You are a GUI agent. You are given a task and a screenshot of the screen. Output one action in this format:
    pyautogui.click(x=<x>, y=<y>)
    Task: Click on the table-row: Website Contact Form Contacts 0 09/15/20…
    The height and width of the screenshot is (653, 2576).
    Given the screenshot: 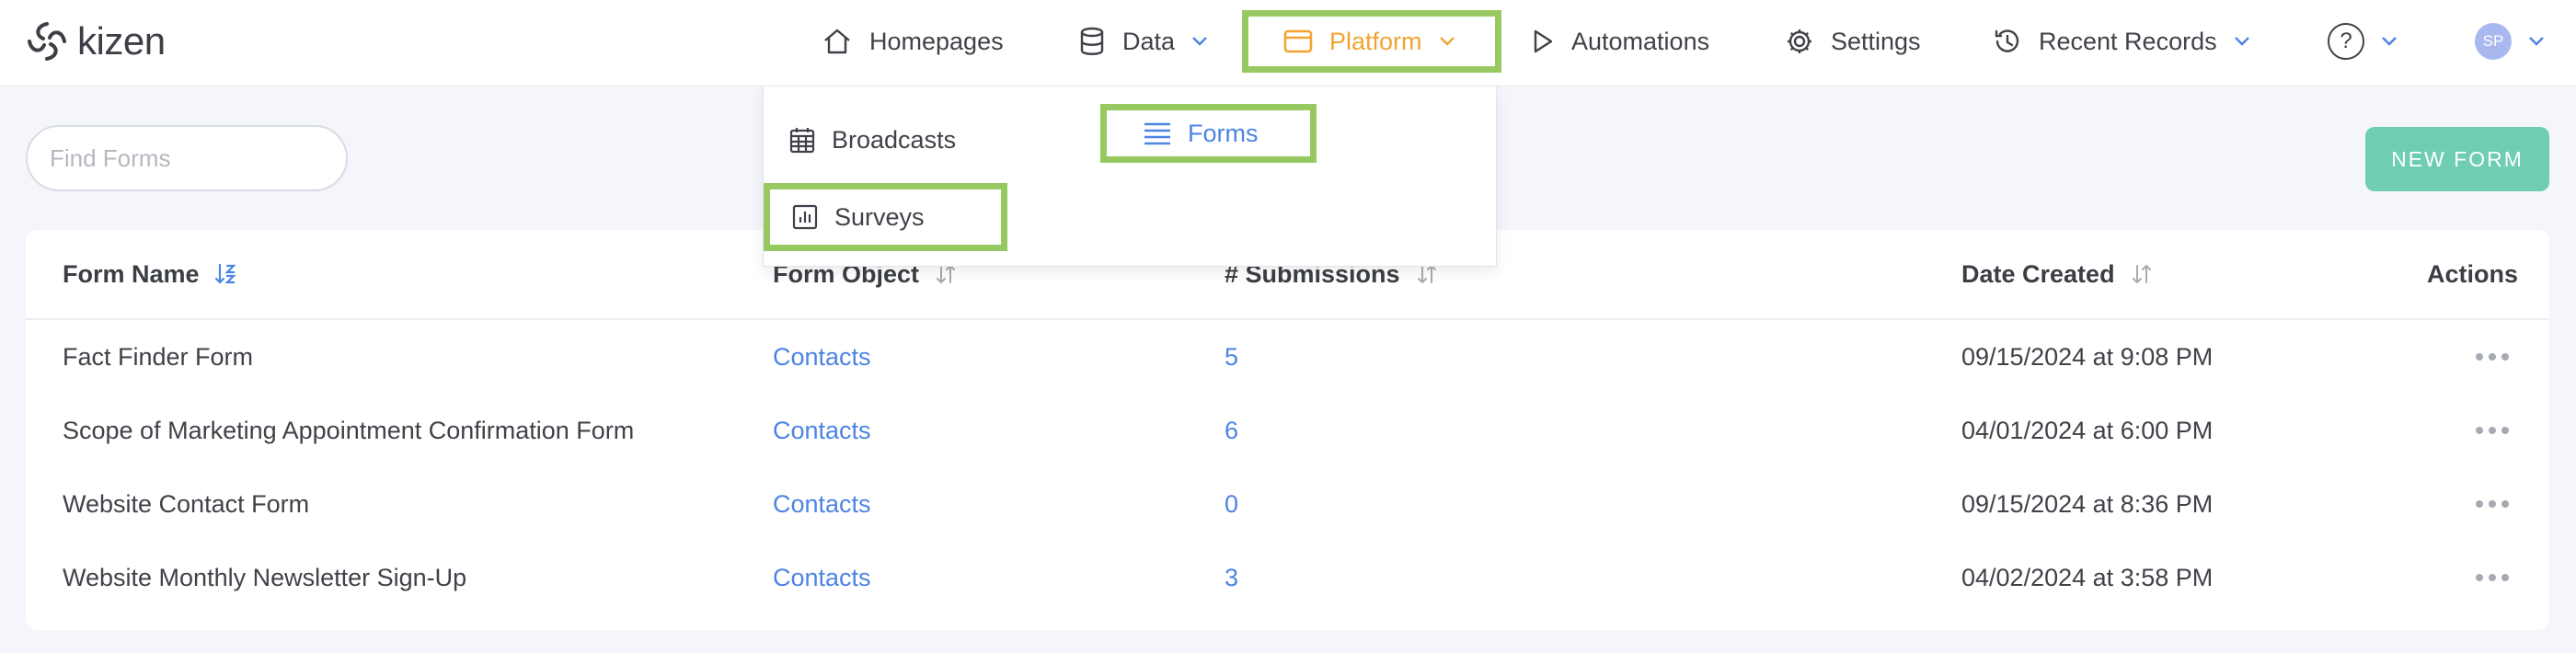 What is the action you would take?
    pyautogui.click(x=1287, y=504)
    